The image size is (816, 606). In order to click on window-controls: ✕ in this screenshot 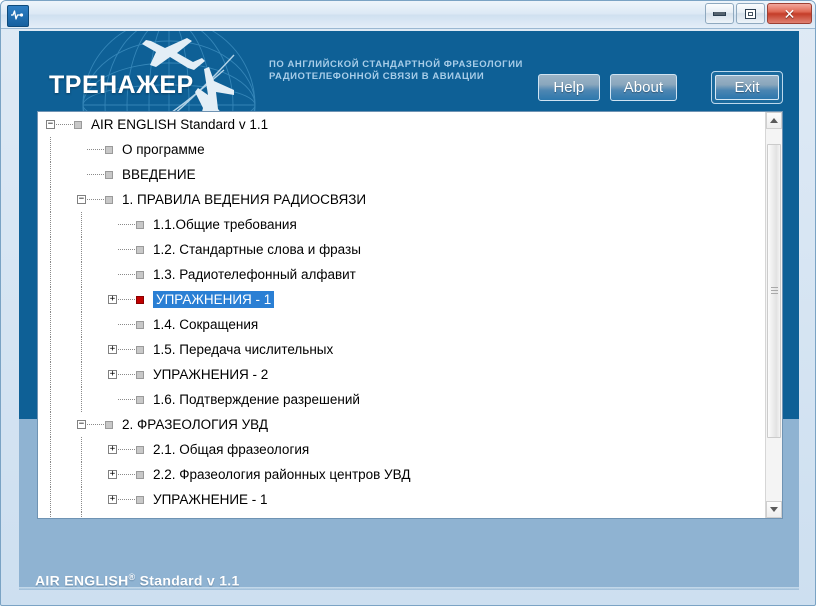, I will do `click(758, 13)`.